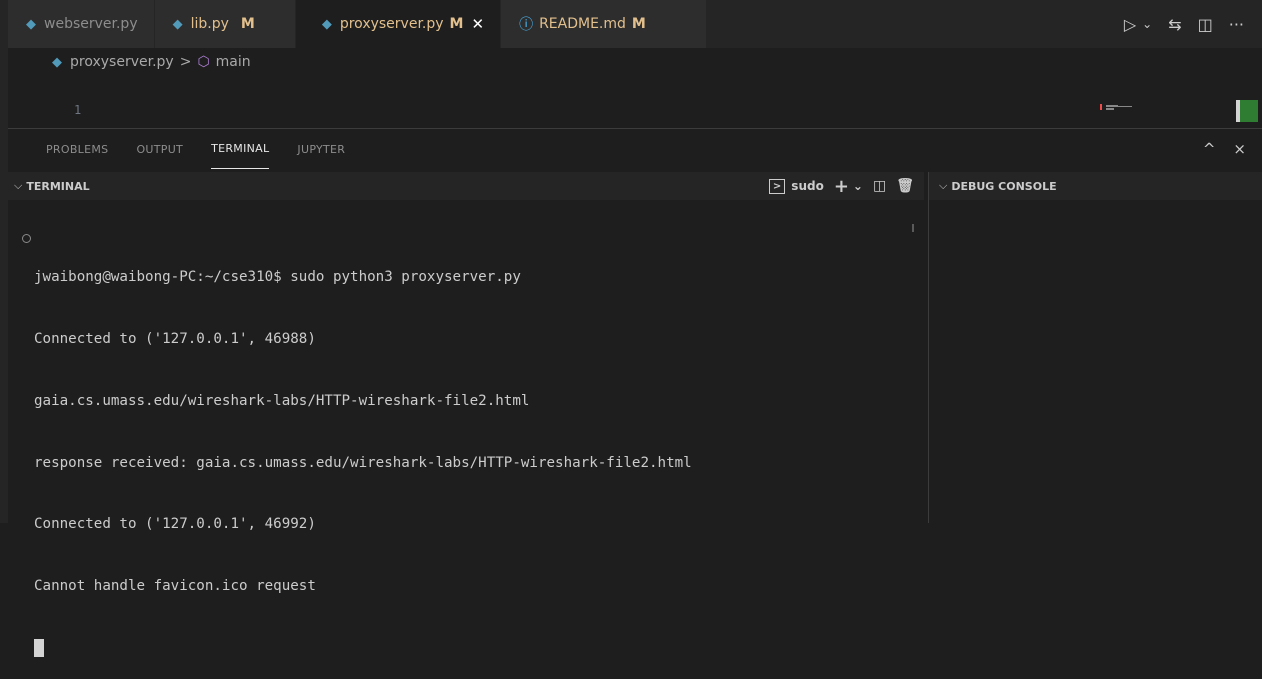  What do you see at coordinates (1004, 186) in the screenshot?
I see `debug-console-label: DEBUG CONSOLE` at bounding box center [1004, 186].